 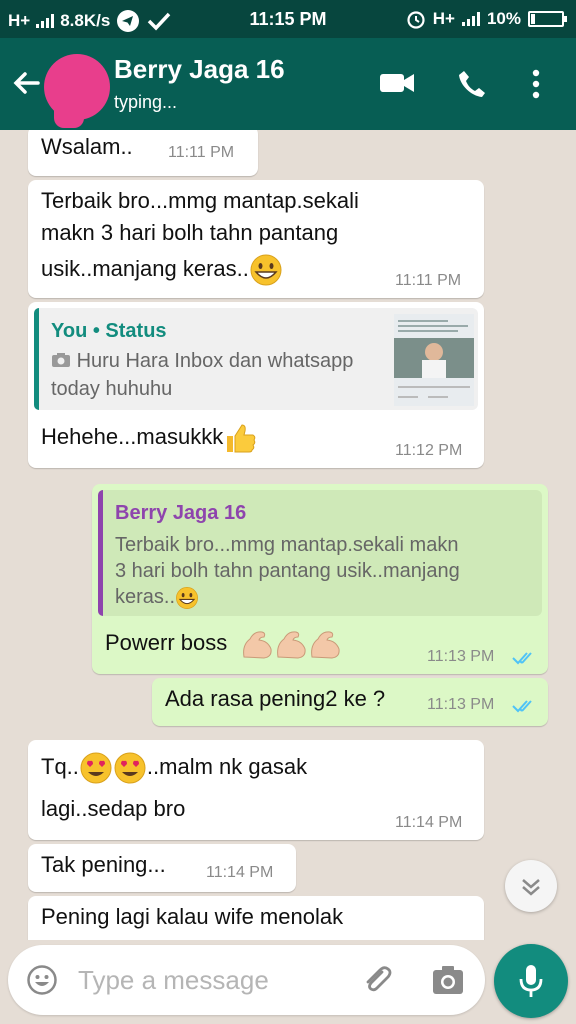 What do you see at coordinates (416, 20) in the screenshot?
I see `alarm-icon` at bounding box center [416, 20].